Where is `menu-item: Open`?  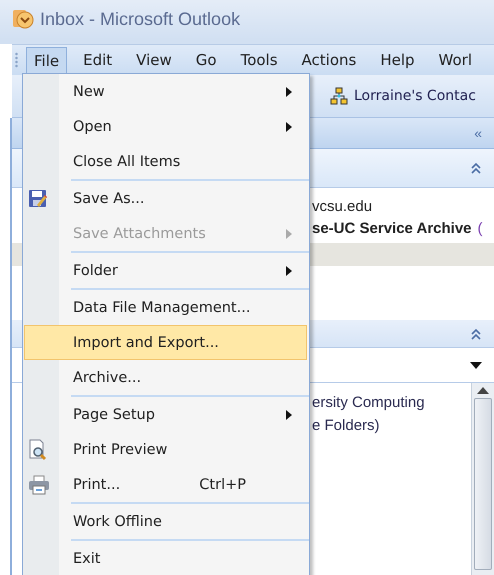 menu-item: Open is located at coordinates (165, 126).